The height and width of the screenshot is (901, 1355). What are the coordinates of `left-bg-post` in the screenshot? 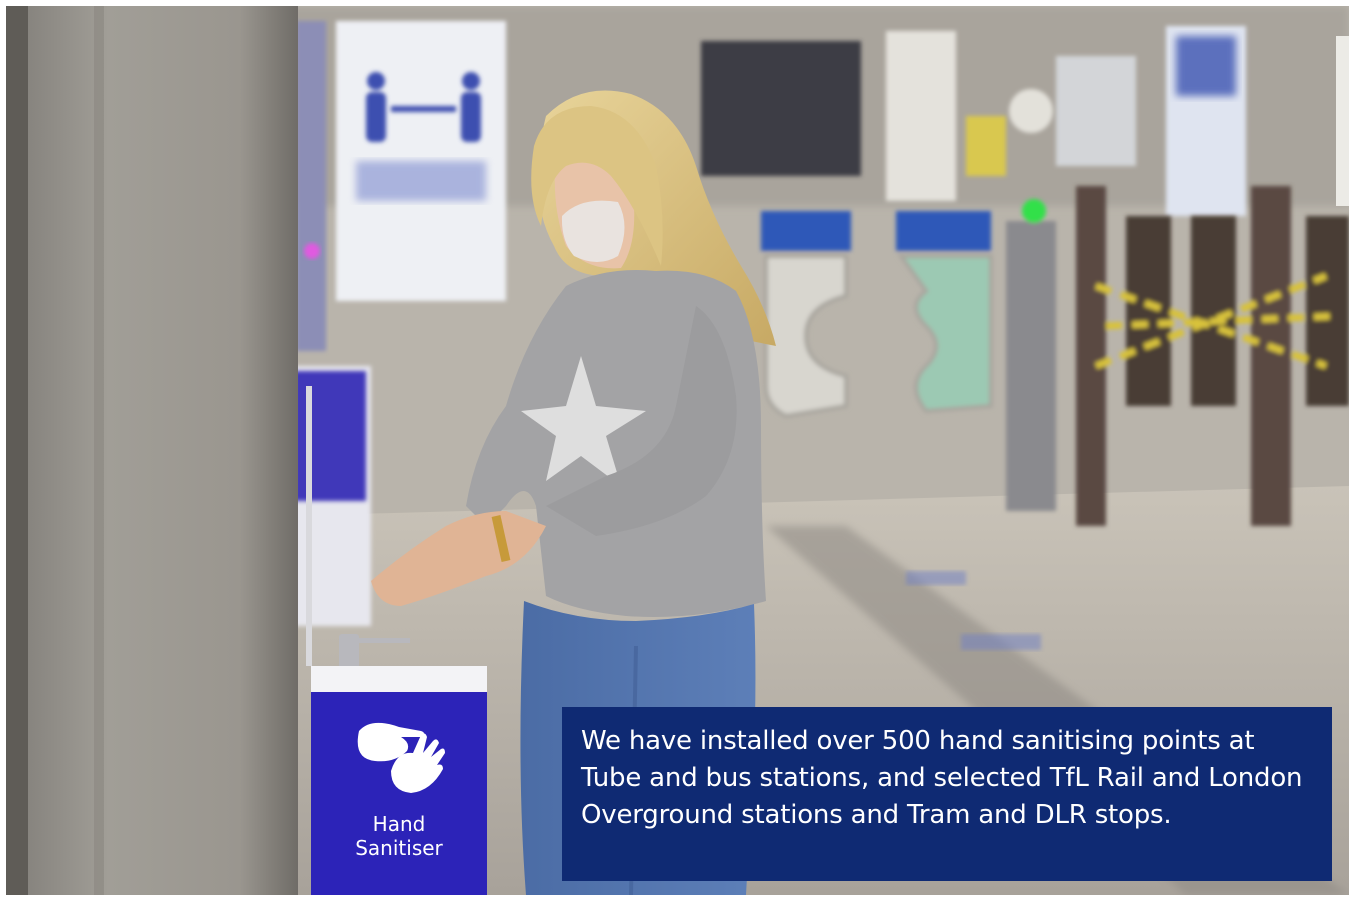 It's located at (311, 186).